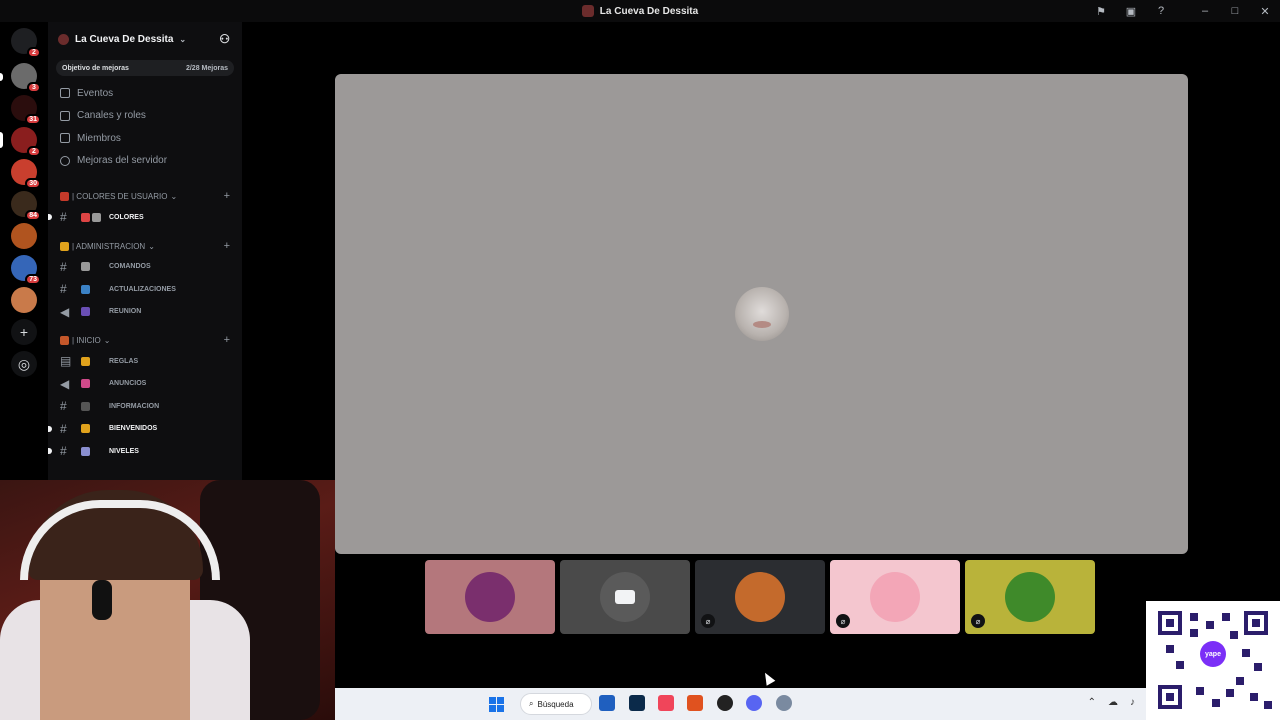 The image size is (1280, 720). I want to click on nav-item-channels-roles: Canales y roles, so click(145, 116).